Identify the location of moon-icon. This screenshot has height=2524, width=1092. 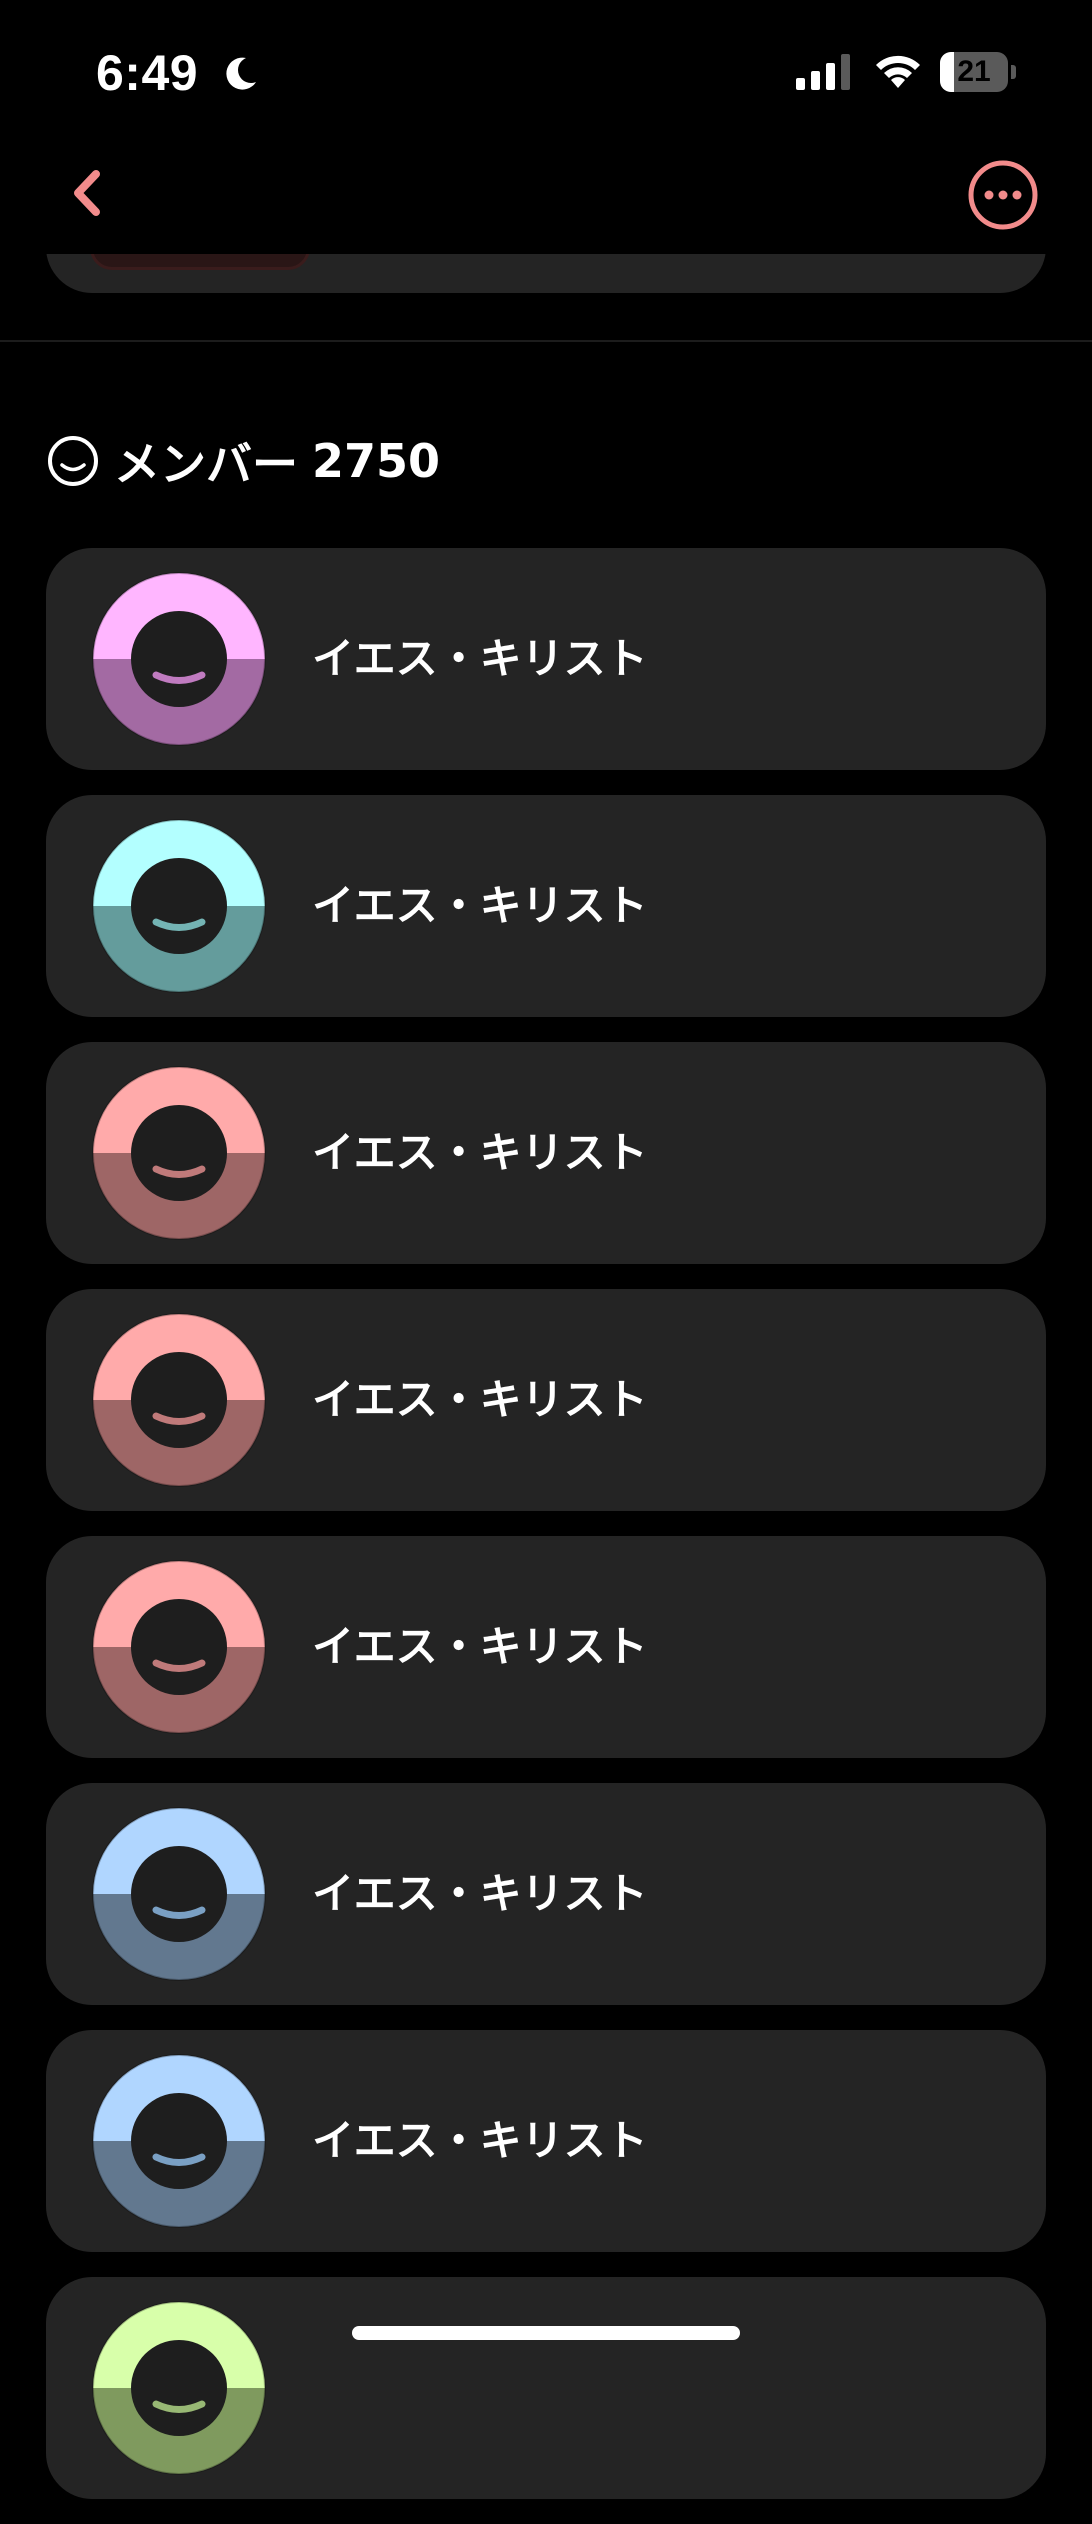
(241, 73).